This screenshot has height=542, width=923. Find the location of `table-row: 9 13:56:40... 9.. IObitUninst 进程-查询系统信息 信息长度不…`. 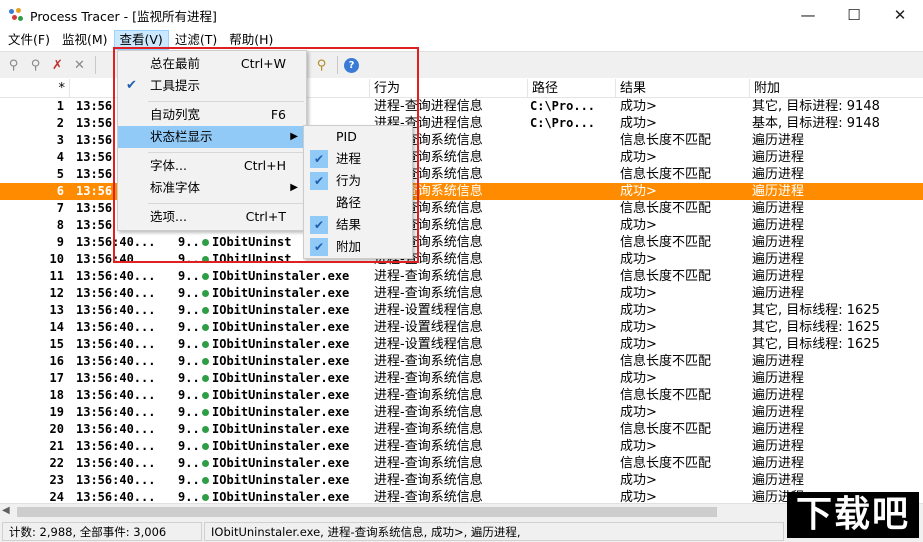

table-row: 9 13:56:40... 9.. IObitUninst 进程-查询系统信息 信息长度不… is located at coordinates (461, 242).